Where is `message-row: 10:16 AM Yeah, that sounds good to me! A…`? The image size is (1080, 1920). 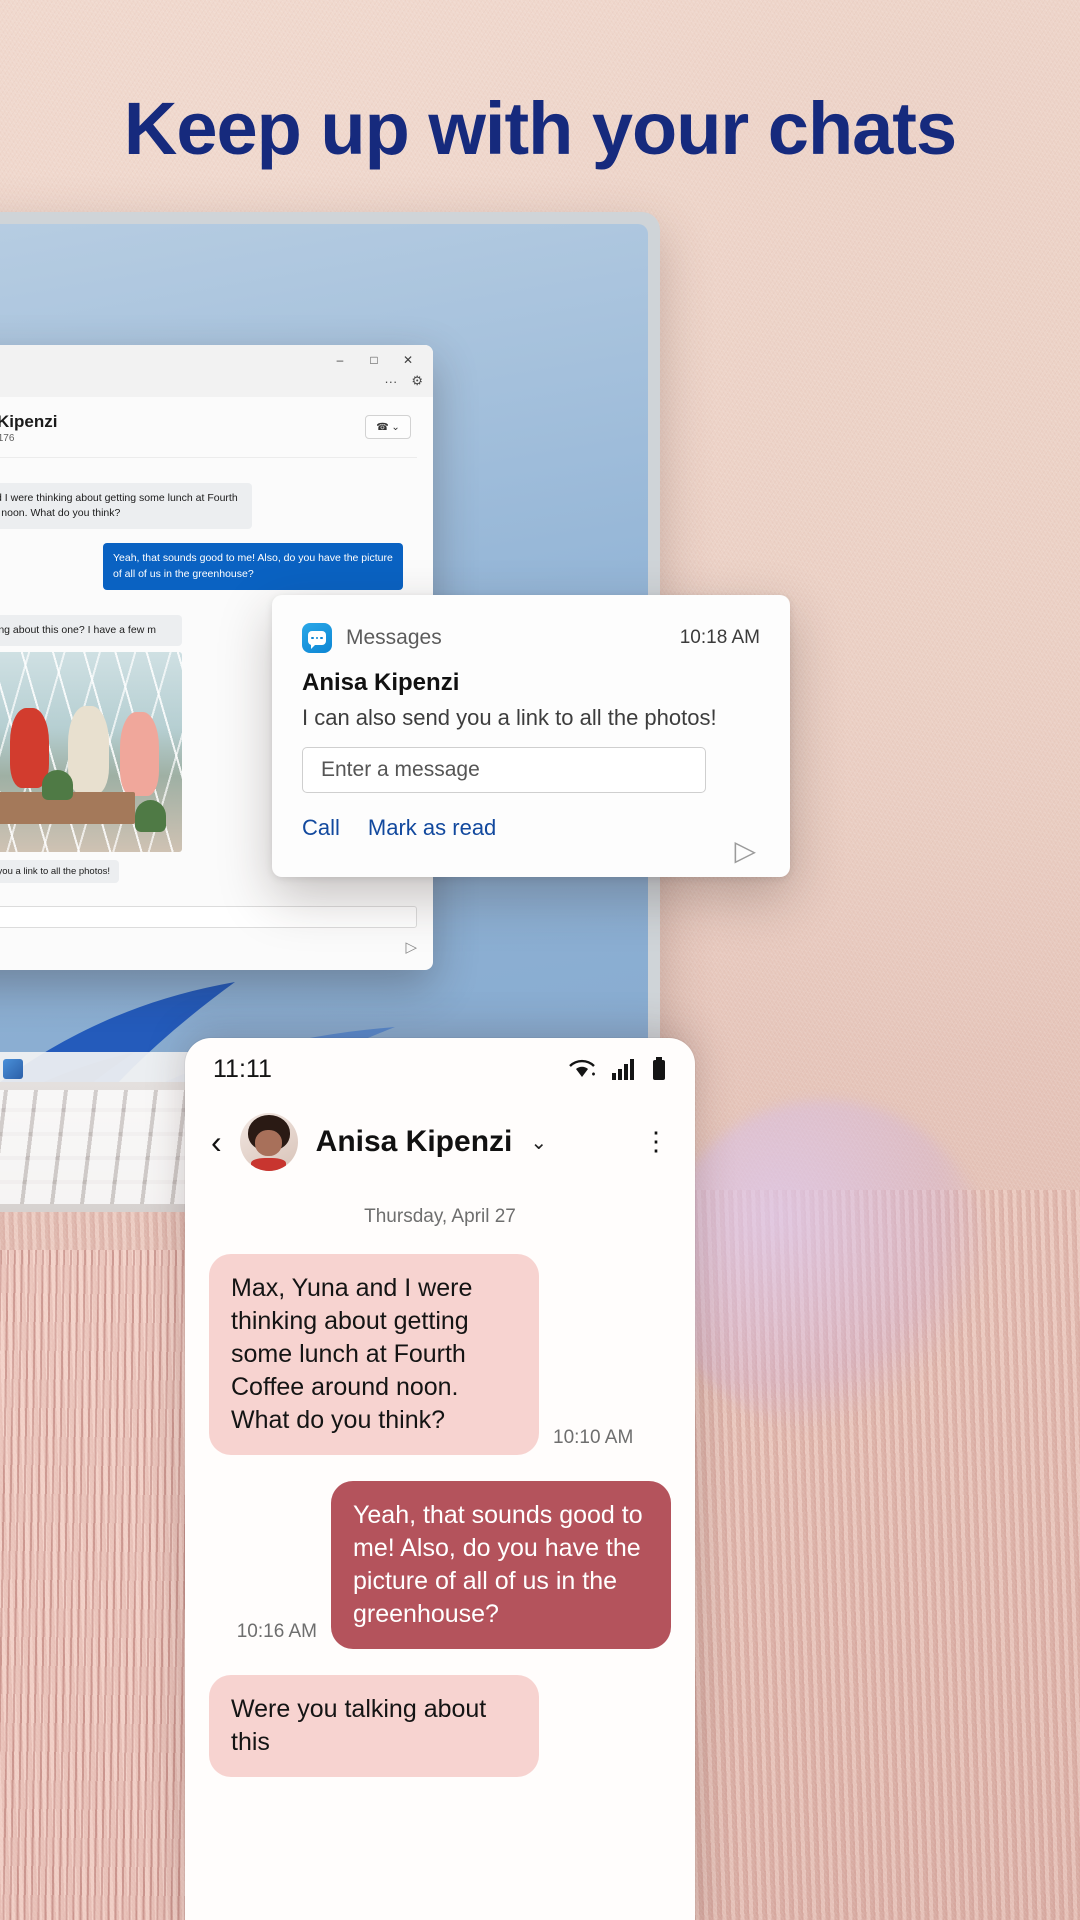
message-row: 10:16 AM Yeah, that sounds good to me! A… is located at coordinates (440, 1565).